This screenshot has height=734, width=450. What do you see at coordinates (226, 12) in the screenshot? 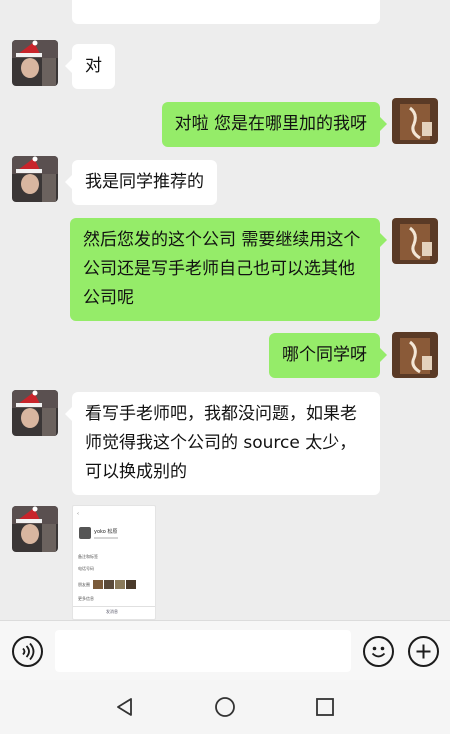
I see `previous-message-bubble` at bounding box center [226, 12].